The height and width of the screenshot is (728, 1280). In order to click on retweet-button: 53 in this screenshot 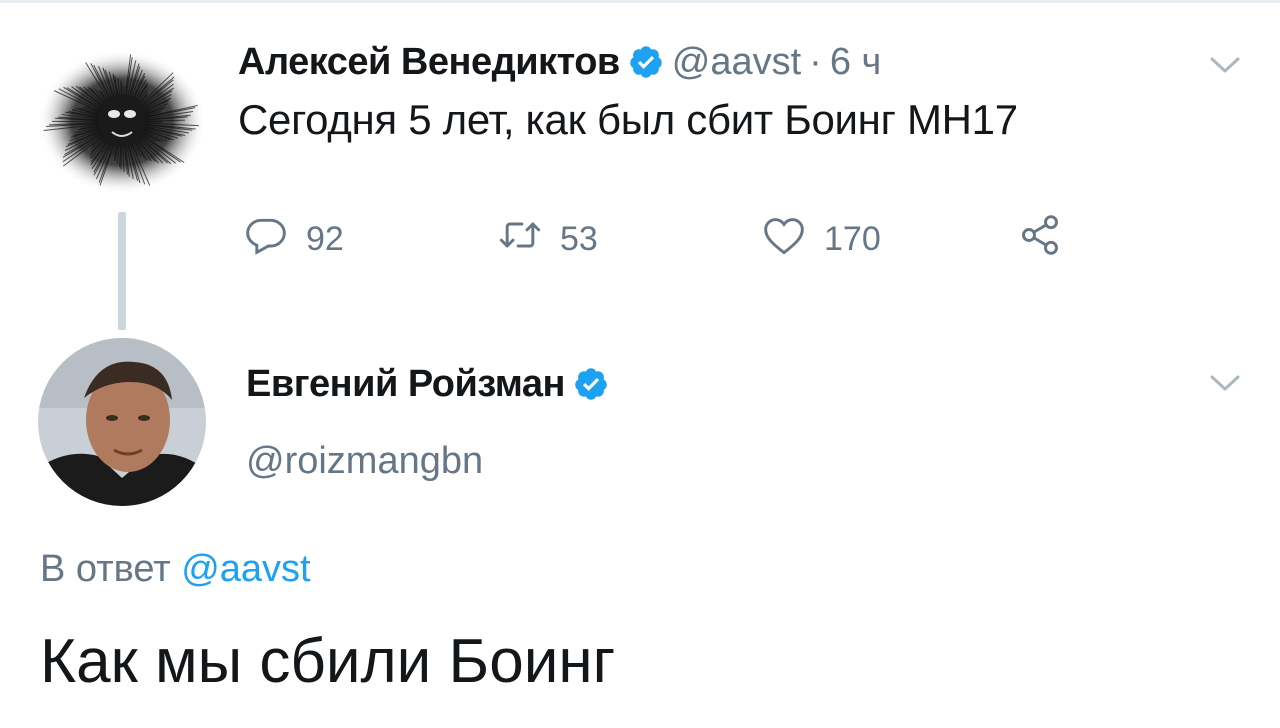, I will do `click(548, 239)`.